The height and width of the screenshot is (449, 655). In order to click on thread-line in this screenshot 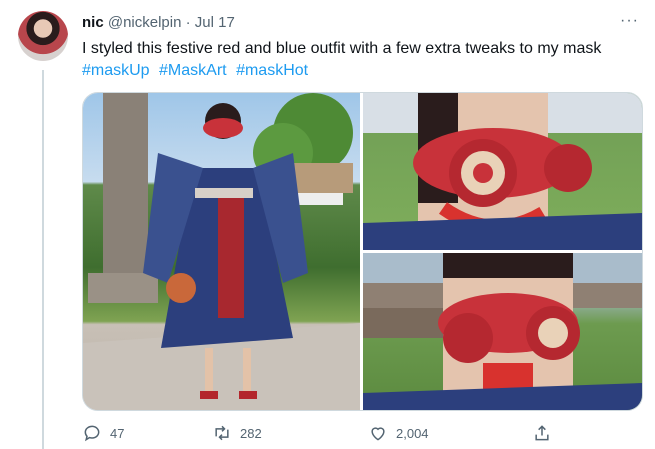, I will do `click(43, 259)`.